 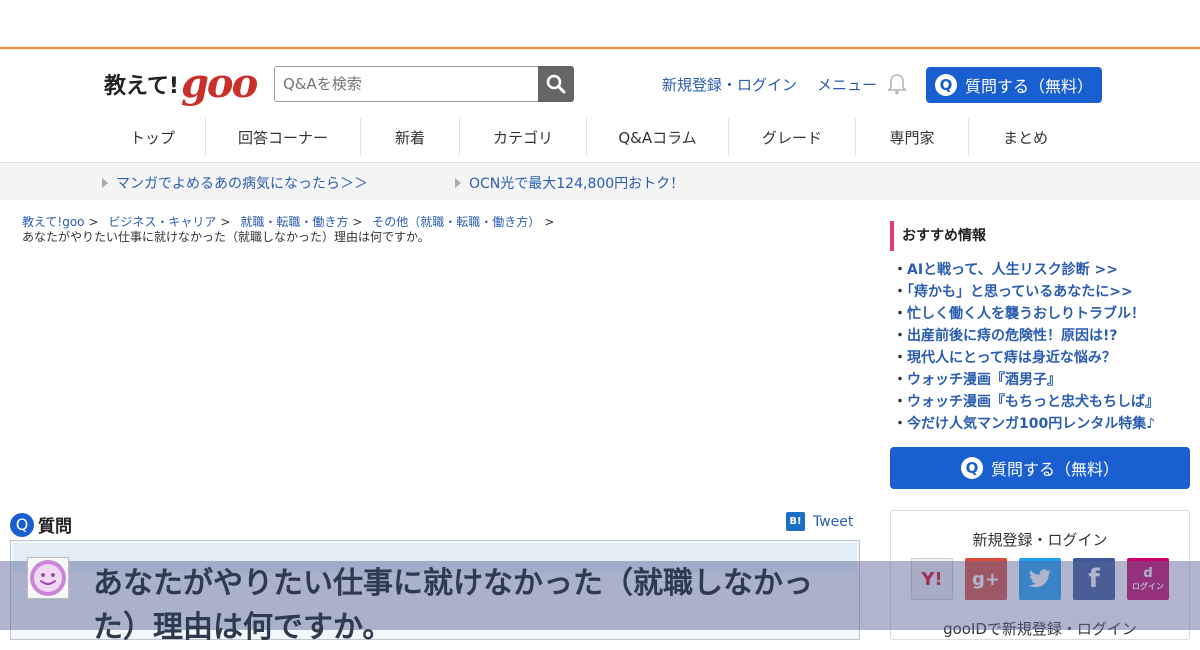 I want to click on sidebar-ask-button: Q 質問する（無料）, so click(x=1040, y=468).